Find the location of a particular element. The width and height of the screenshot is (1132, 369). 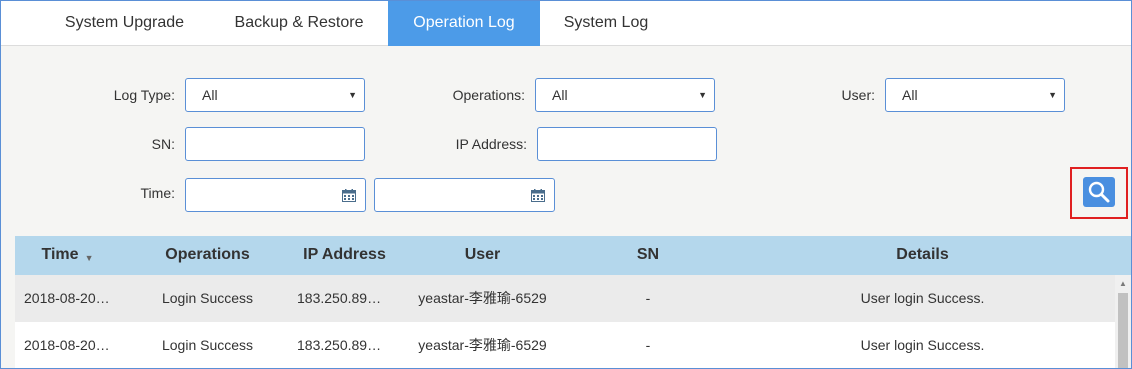

tab-system-upgrade: System Upgrade is located at coordinates (124, 23).